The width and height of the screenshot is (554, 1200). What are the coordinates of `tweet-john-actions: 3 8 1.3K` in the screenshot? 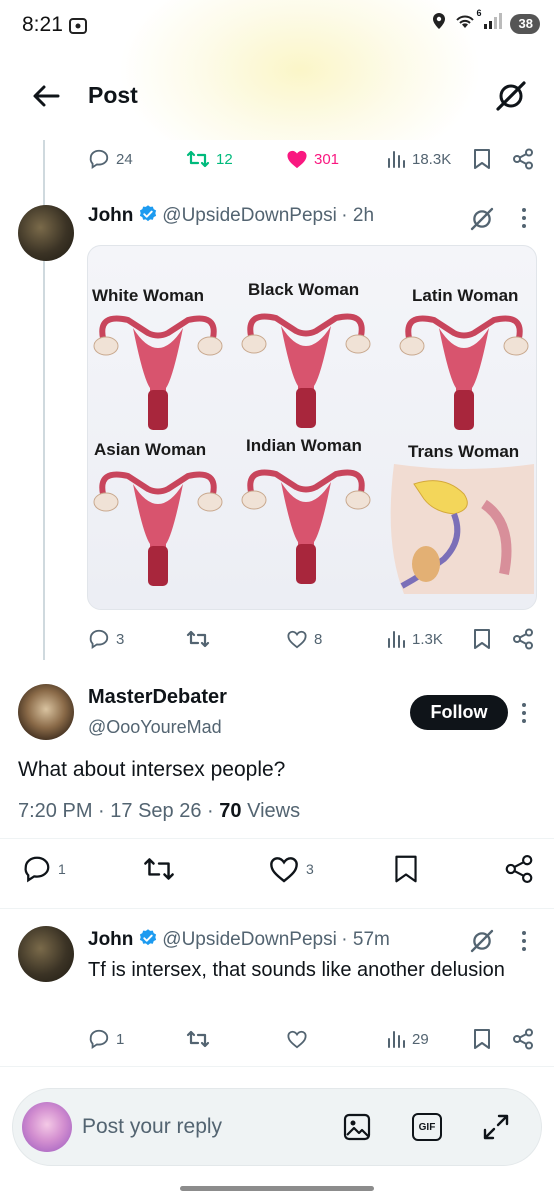 It's located at (277, 639).